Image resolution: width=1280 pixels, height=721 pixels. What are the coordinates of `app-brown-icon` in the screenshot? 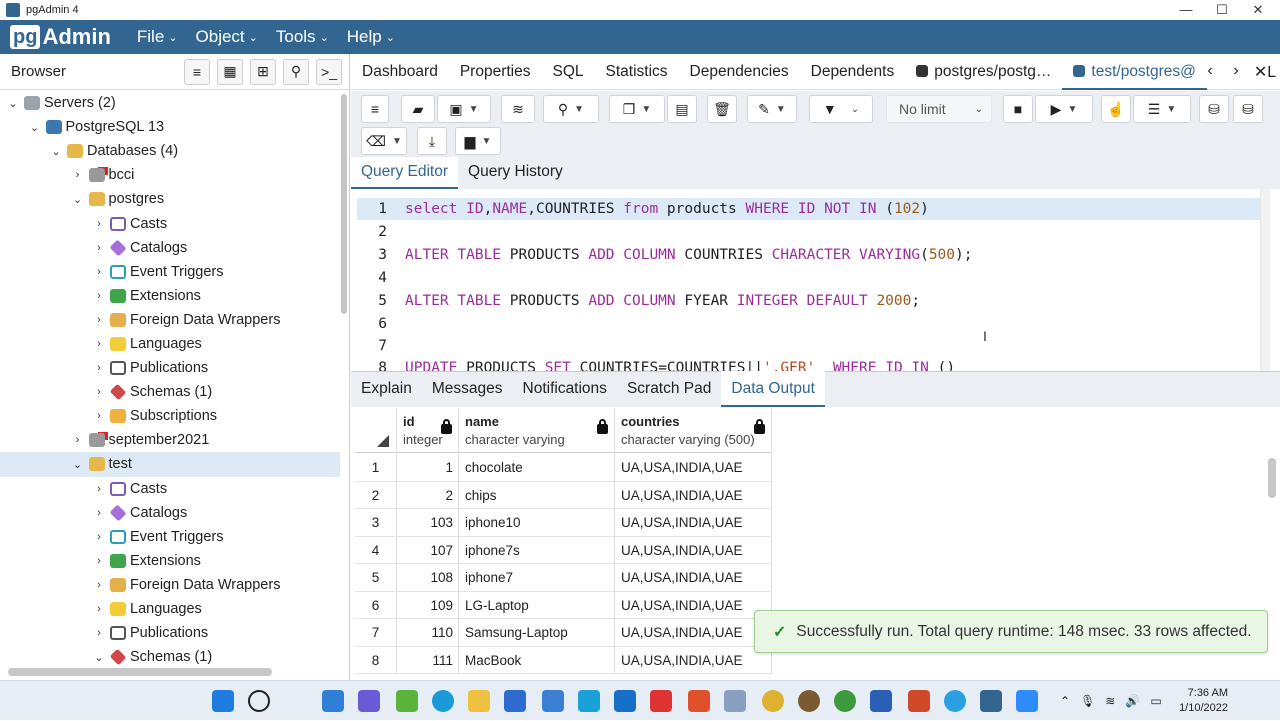 It's located at (809, 701).